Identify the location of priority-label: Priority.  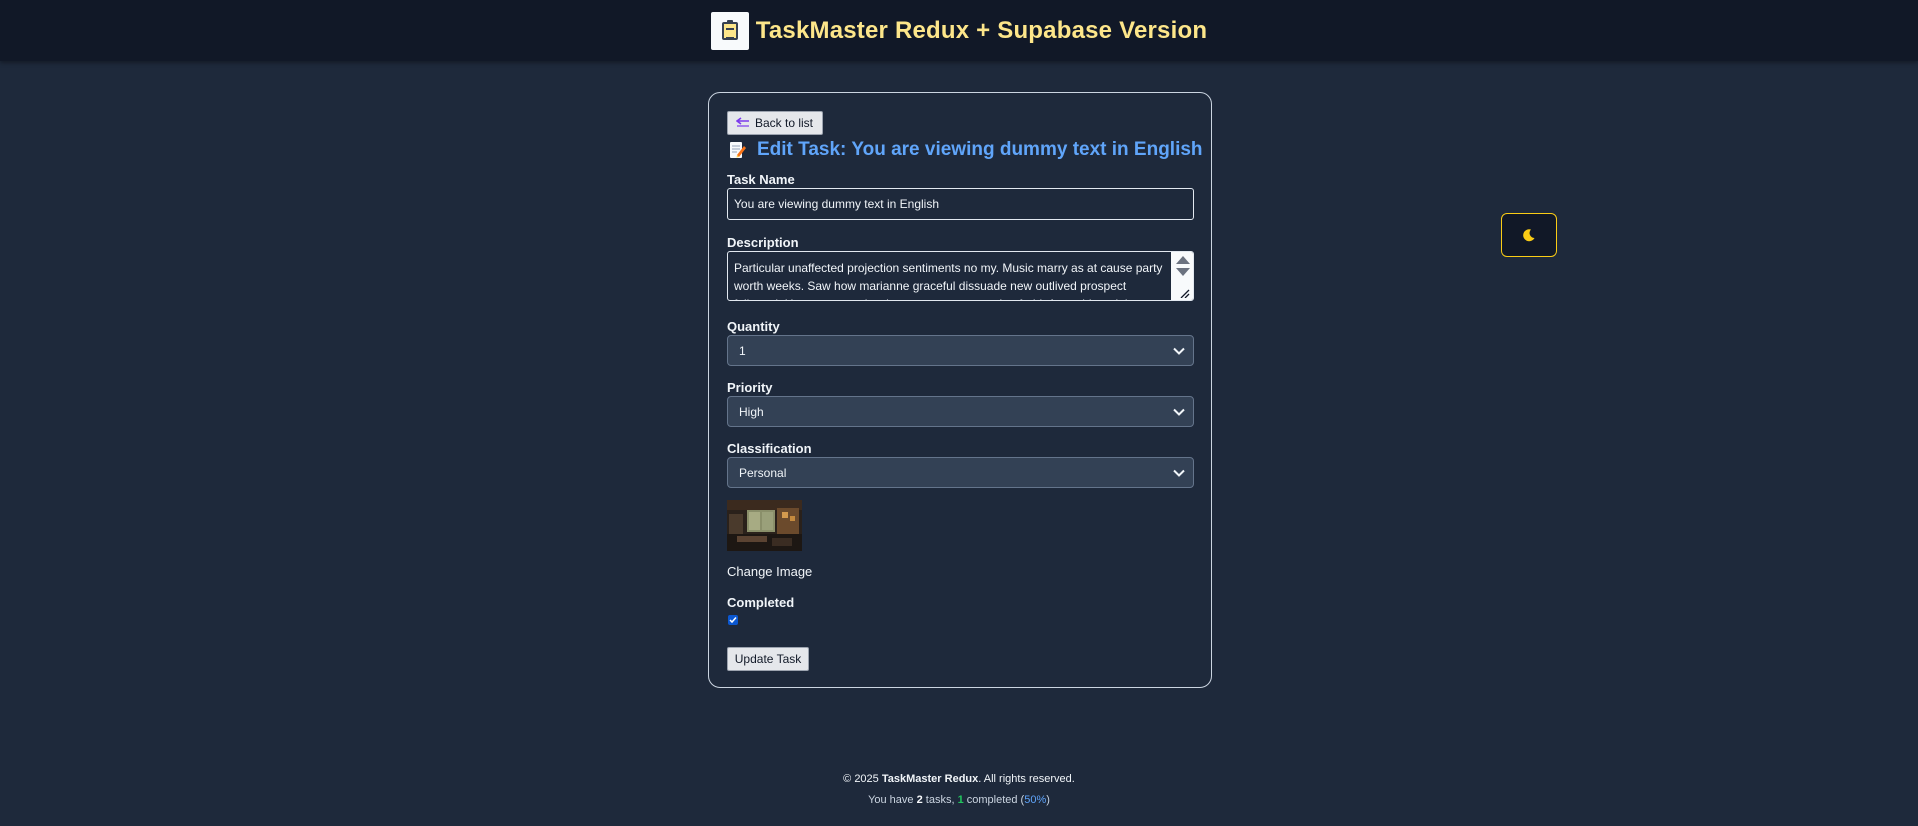
(750, 387).